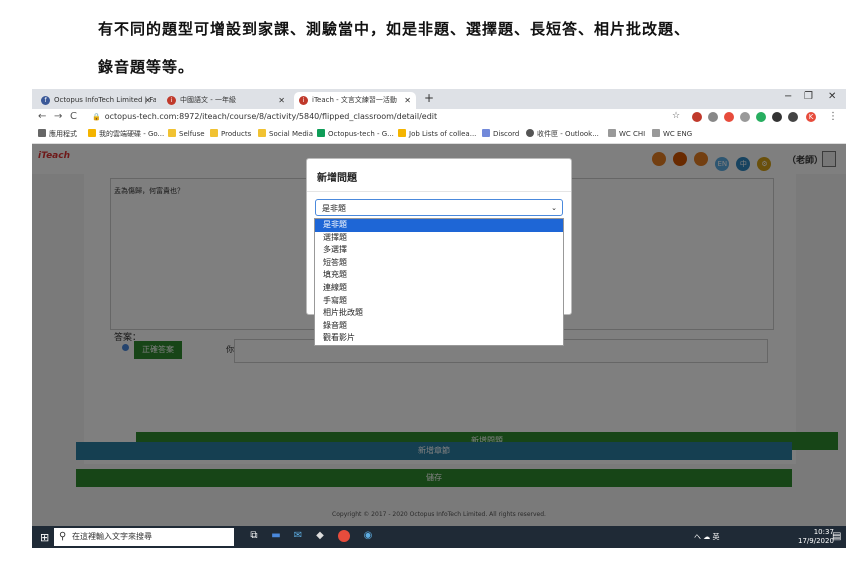 This screenshot has width=861, height=573. I want to click on option-matching: 連線題, so click(439, 288).